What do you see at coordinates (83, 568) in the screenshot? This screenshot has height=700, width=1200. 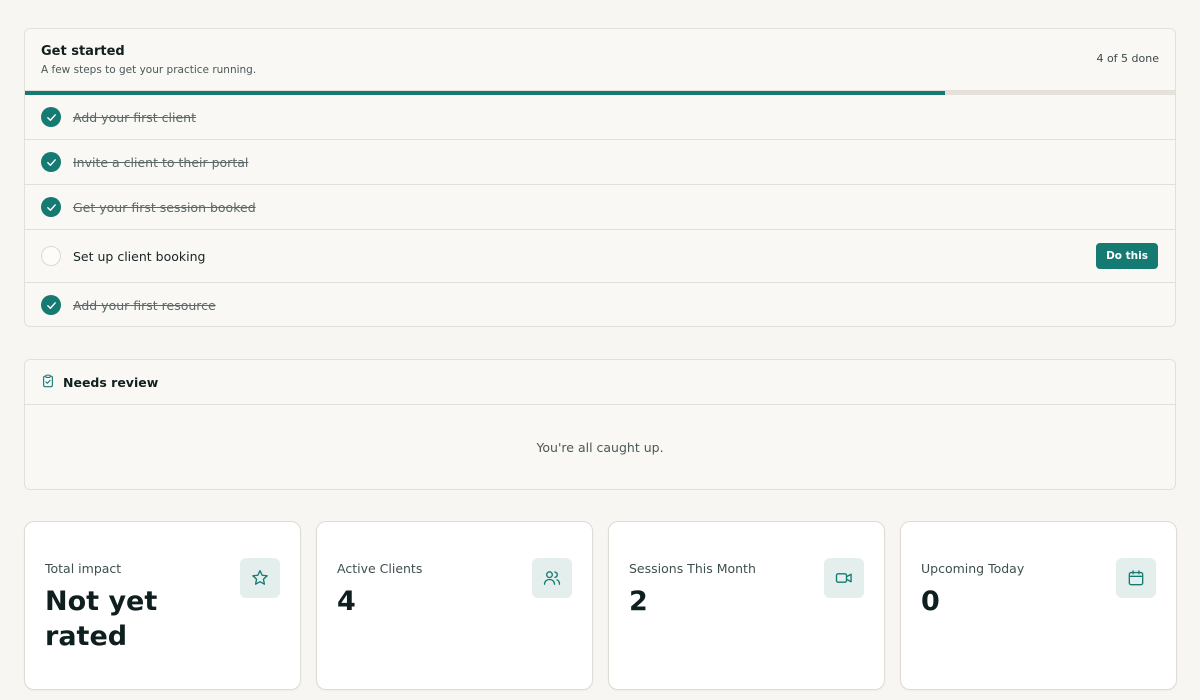 I see `stat-label: Total impact` at bounding box center [83, 568].